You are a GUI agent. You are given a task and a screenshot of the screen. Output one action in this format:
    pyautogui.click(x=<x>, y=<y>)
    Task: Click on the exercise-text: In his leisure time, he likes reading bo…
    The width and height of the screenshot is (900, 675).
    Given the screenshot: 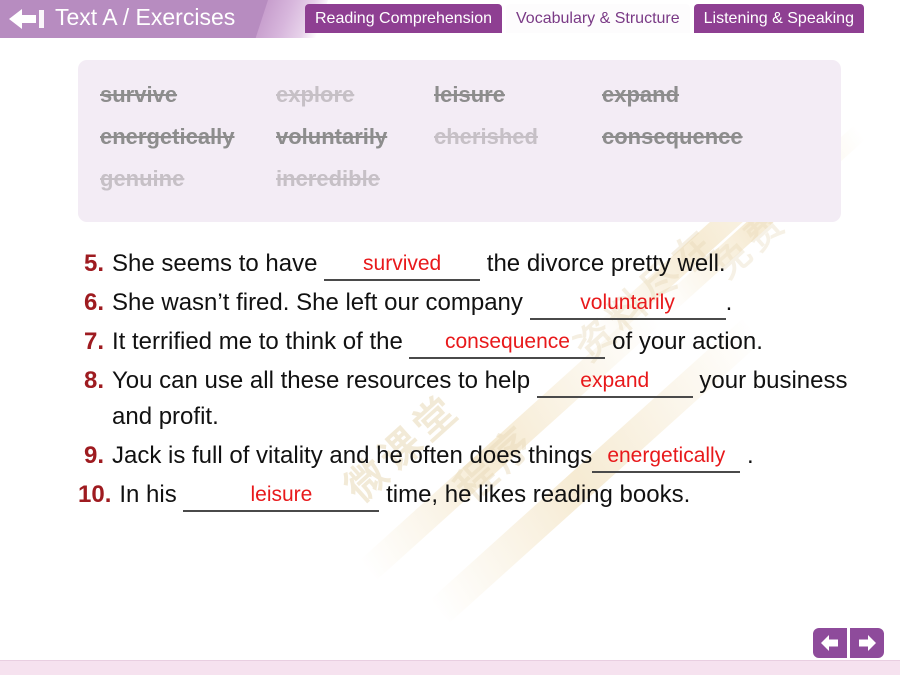 What is the action you would take?
    pyautogui.click(x=404, y=495)
    